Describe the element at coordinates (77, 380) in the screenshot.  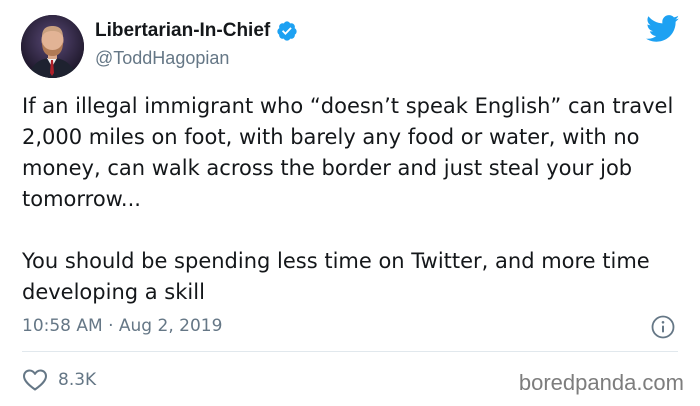
I see `like-count: 8.3K` at that location.